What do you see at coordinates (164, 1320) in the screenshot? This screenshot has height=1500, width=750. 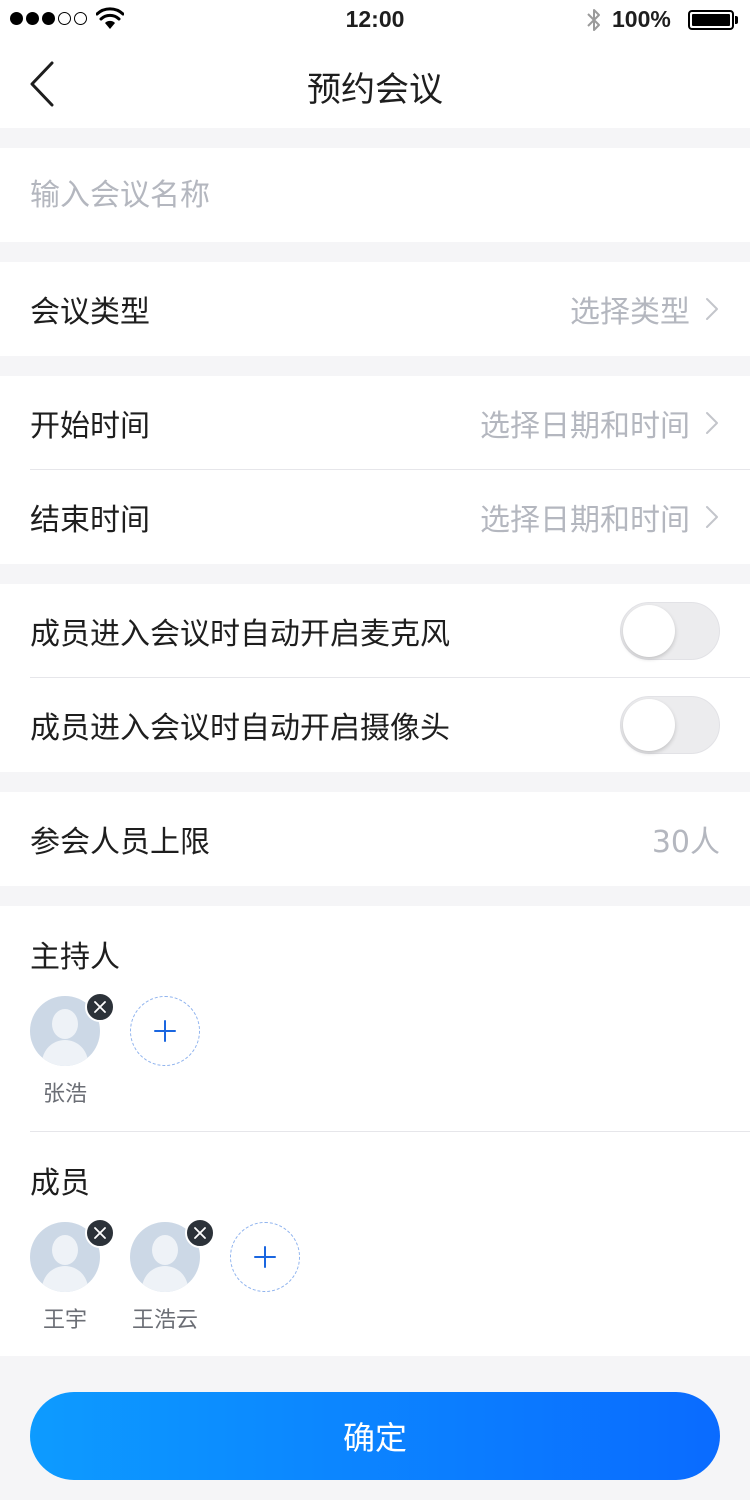 I see `member-name: 王浩云` at bounding box center [164, 1320].